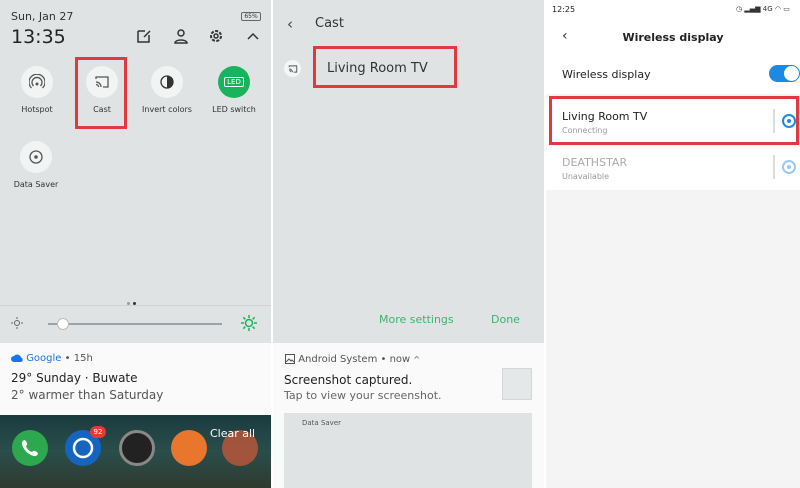 Image resolution: width=800 pixels, height=488 pixels. I want to click on camera-app-icon, so click(137, 448).